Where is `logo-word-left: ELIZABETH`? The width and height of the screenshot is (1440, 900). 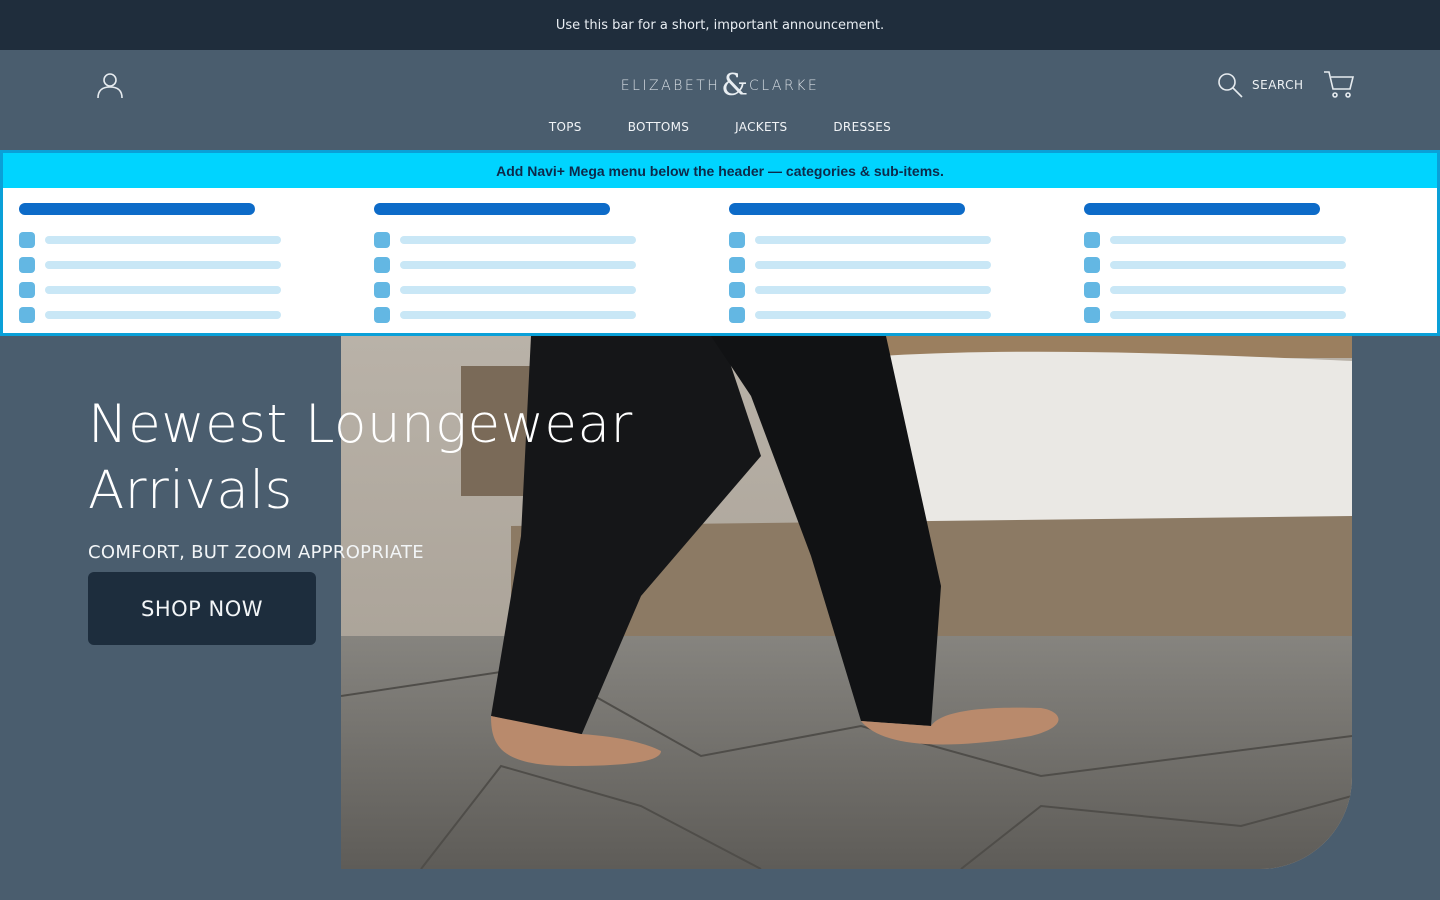 logo-word-left: ELIZABETH is located at coordinates (670, 86).